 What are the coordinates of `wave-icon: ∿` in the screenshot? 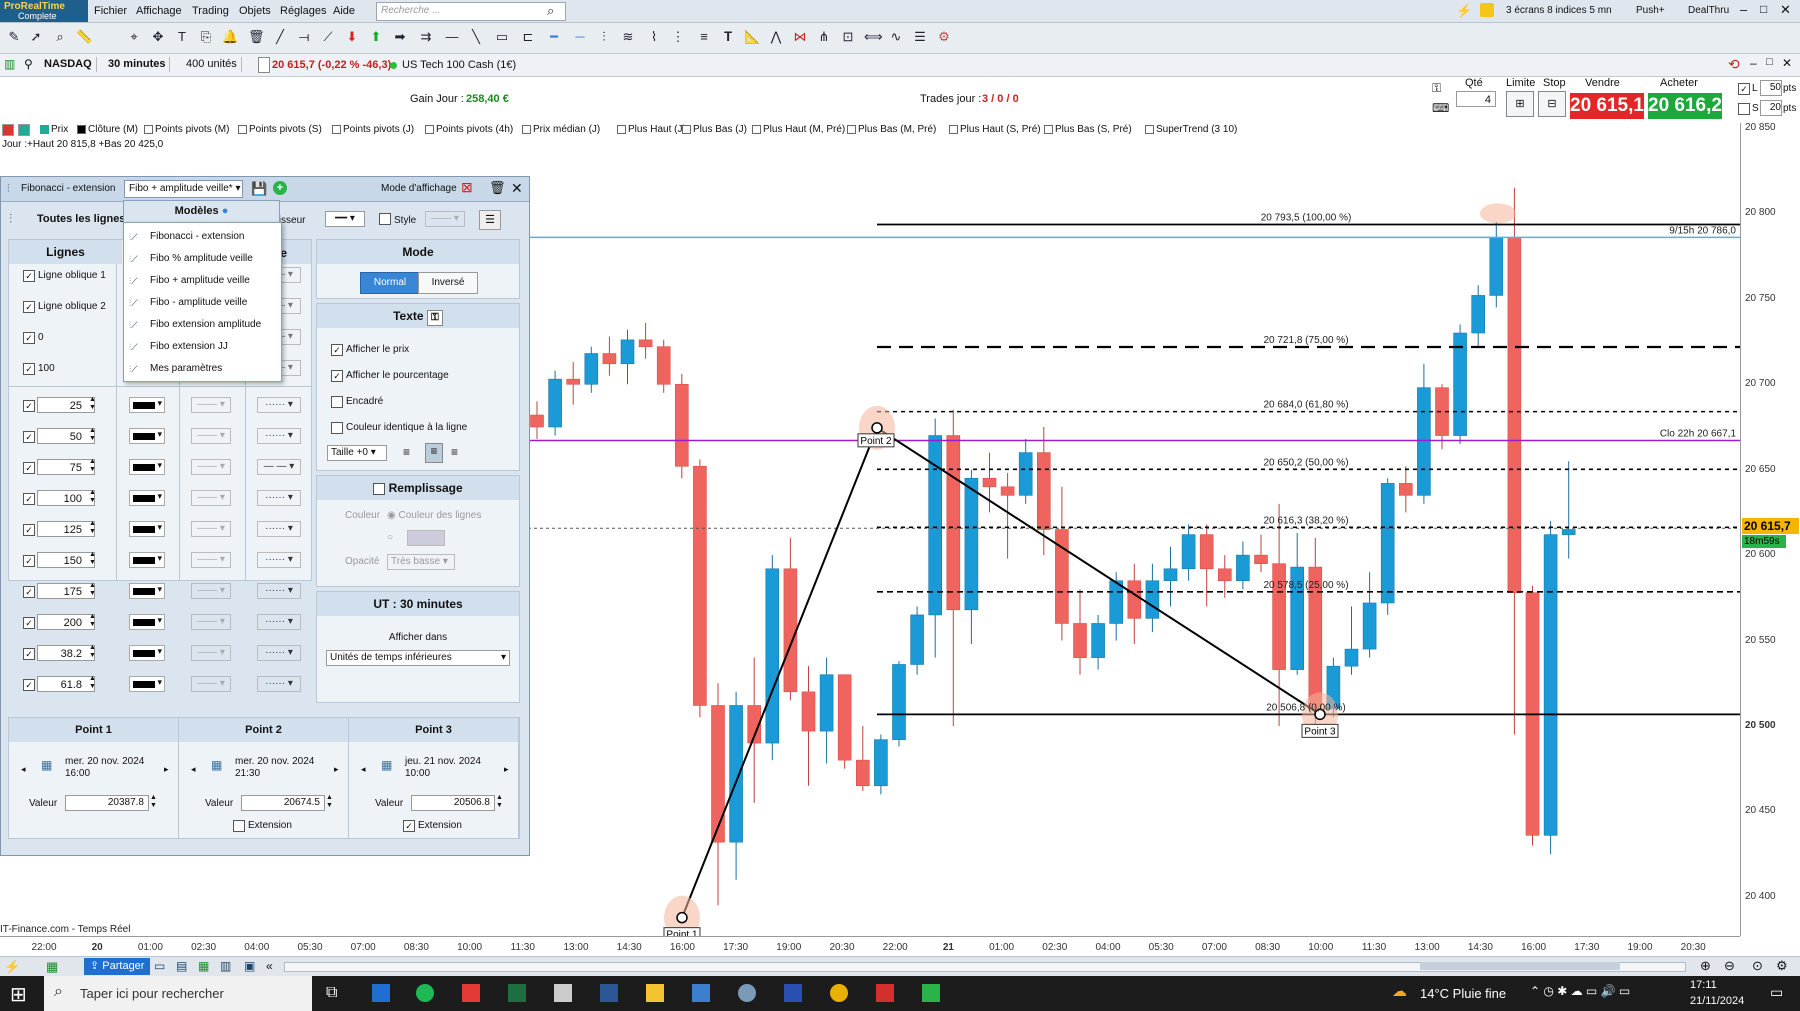 It's located at (896, 37).